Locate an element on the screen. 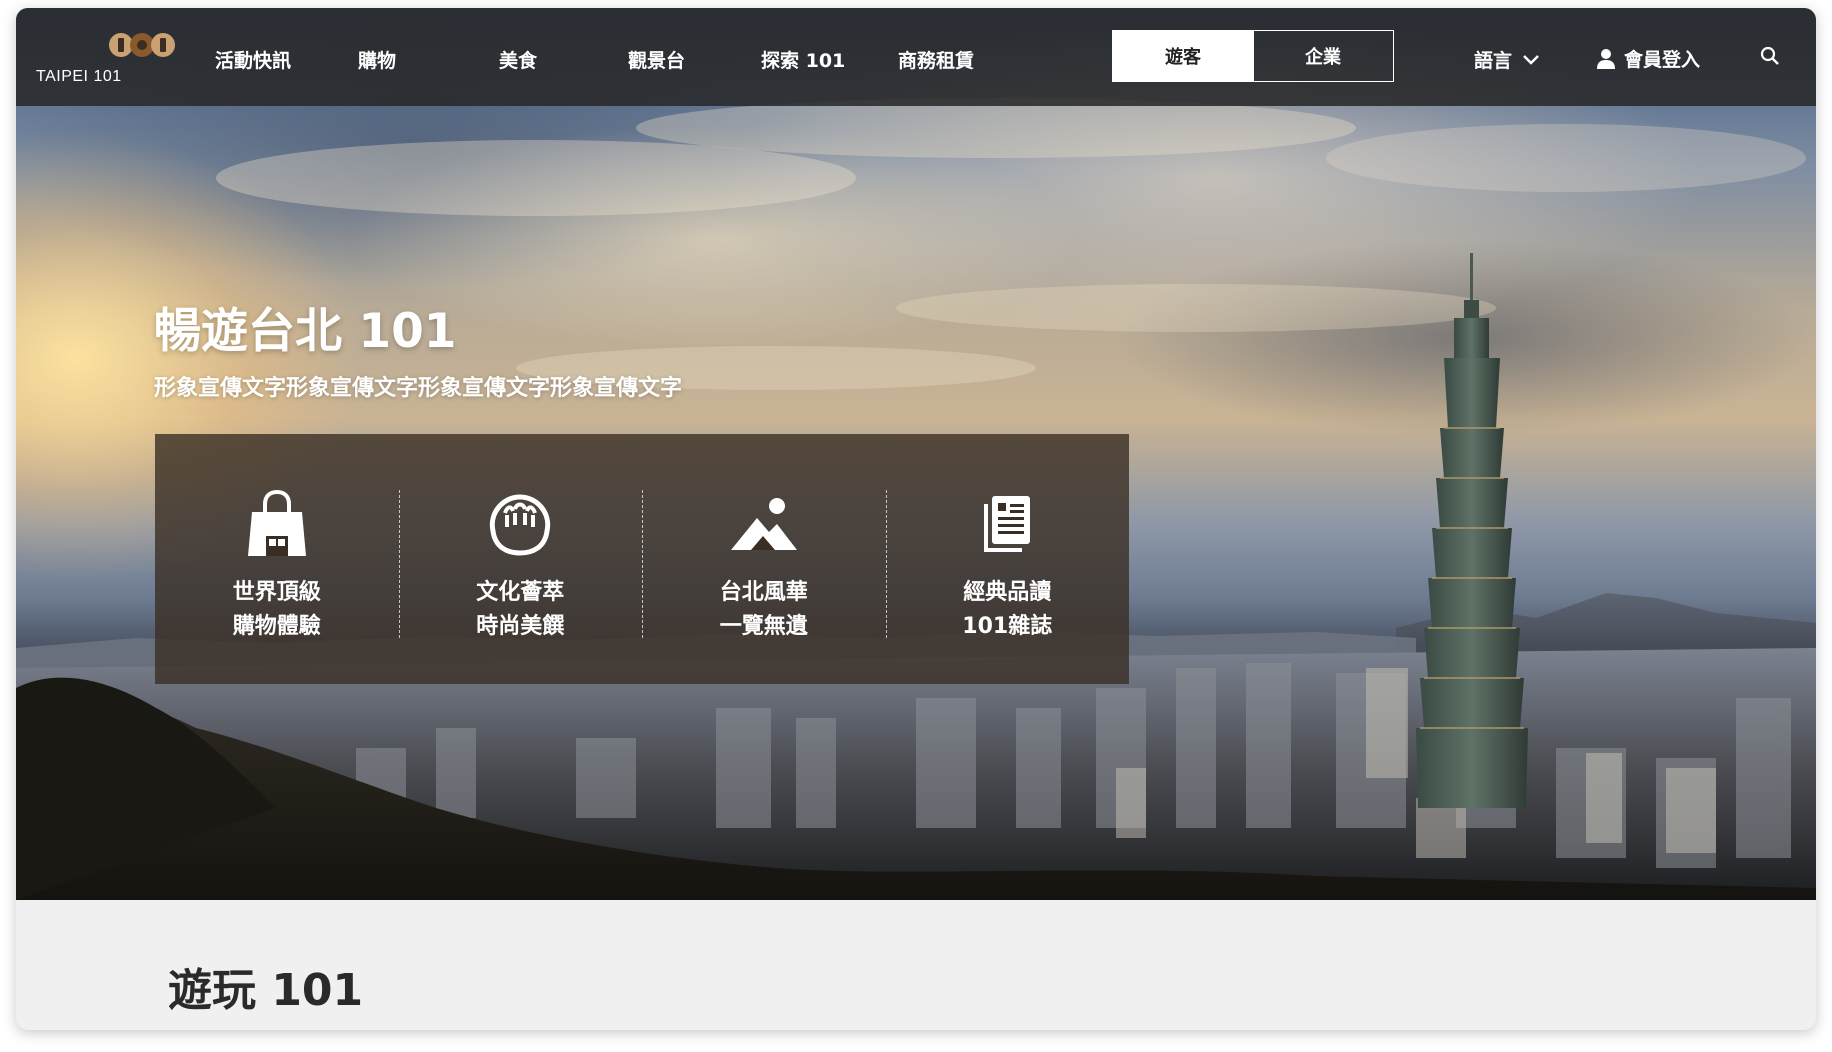 This screenshot has width=1832, height=1052. audience-business-button: 企業 is located at coordinates (1323, 56).